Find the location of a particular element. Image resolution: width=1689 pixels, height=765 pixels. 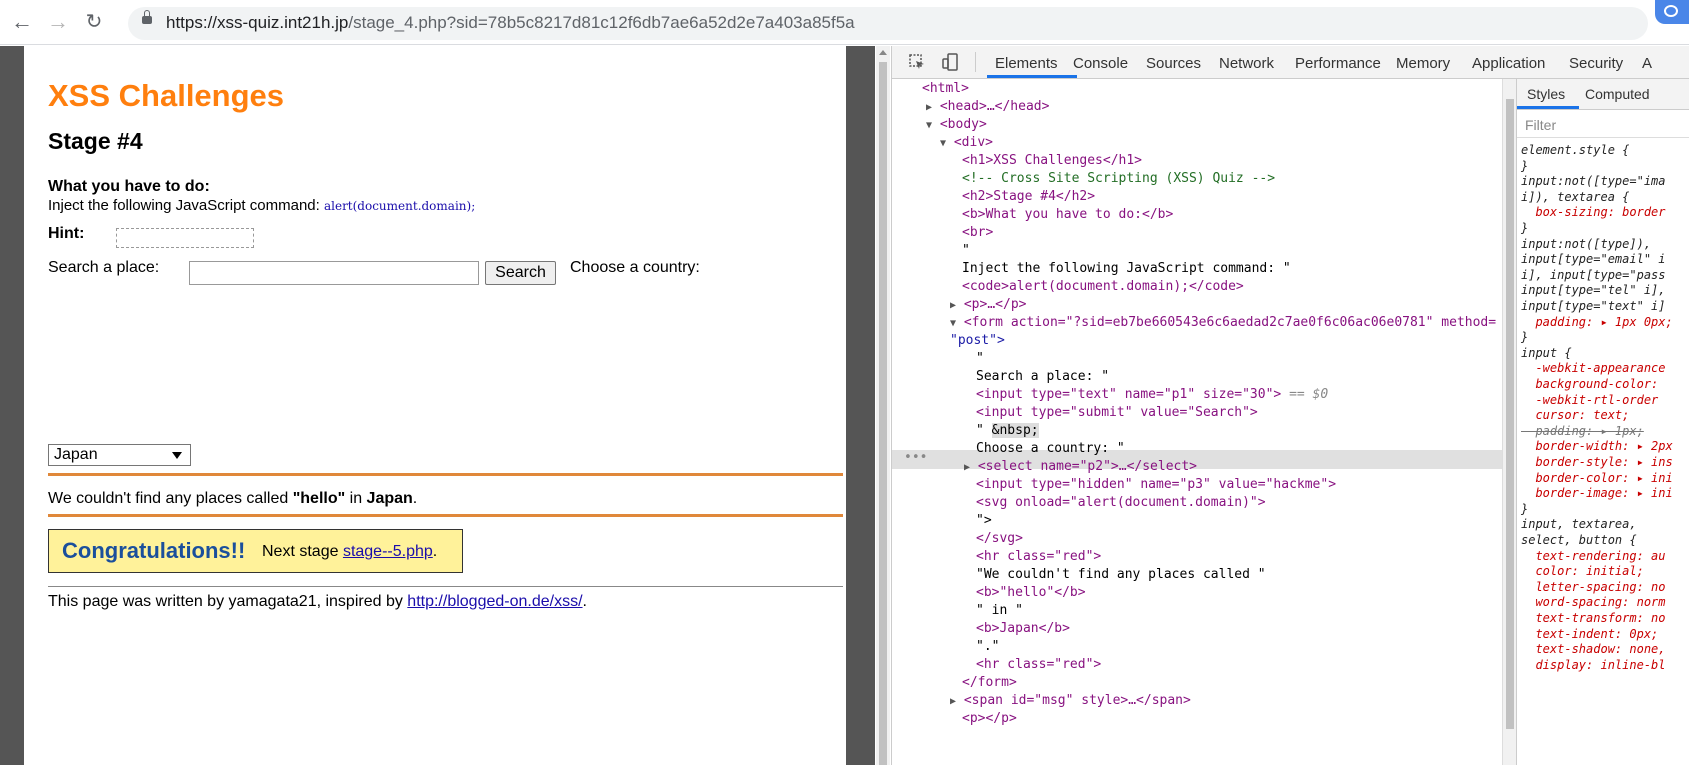

dom-line-b-japan: <b>Japan</b> is located at coordinates (1023, 628).